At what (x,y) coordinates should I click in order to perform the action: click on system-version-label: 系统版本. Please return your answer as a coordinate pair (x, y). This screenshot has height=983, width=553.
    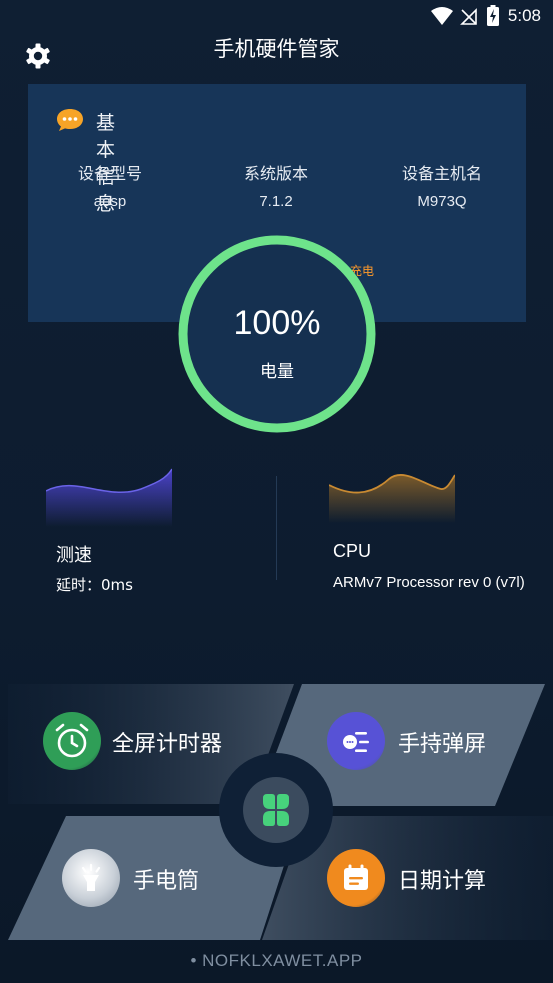
    Looking at the image, I should click on (275, 173).